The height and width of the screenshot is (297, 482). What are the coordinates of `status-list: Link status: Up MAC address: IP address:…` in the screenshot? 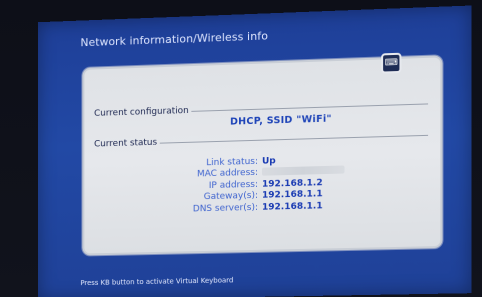 It's located at (283, 183).